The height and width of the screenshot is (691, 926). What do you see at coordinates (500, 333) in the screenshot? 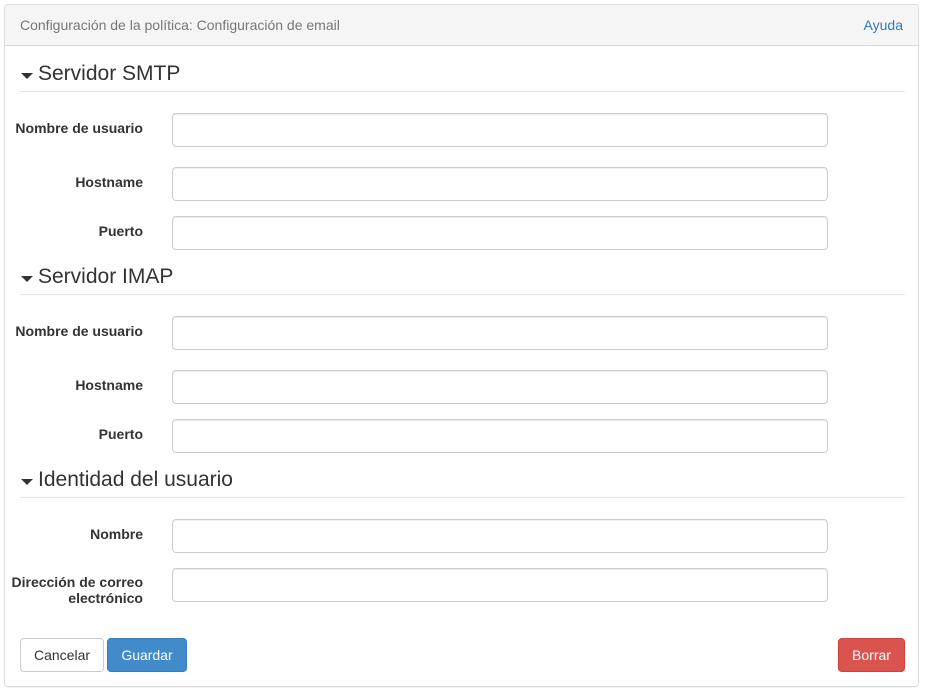
I see `imap-username-input` at bounding box center [500, 333].